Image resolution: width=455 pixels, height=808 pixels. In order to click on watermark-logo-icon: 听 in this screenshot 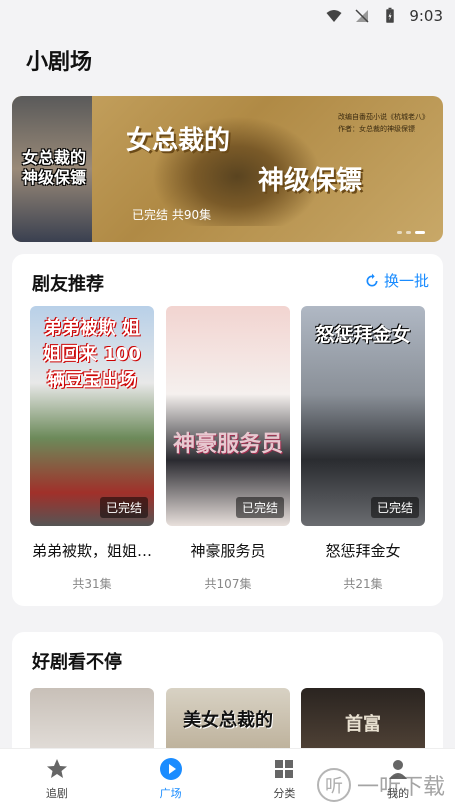, I will do `click(333, 785)`.